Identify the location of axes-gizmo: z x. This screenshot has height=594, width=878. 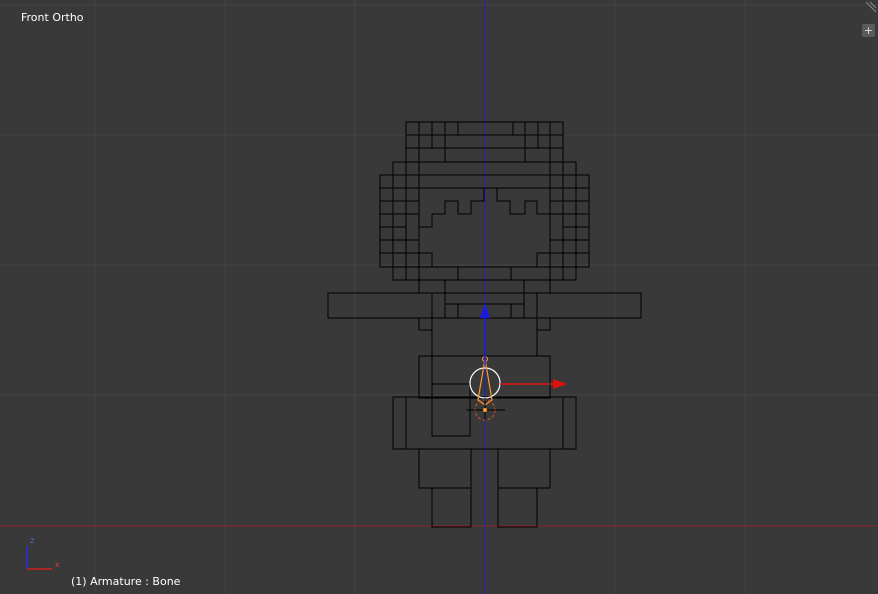
(43, 553).